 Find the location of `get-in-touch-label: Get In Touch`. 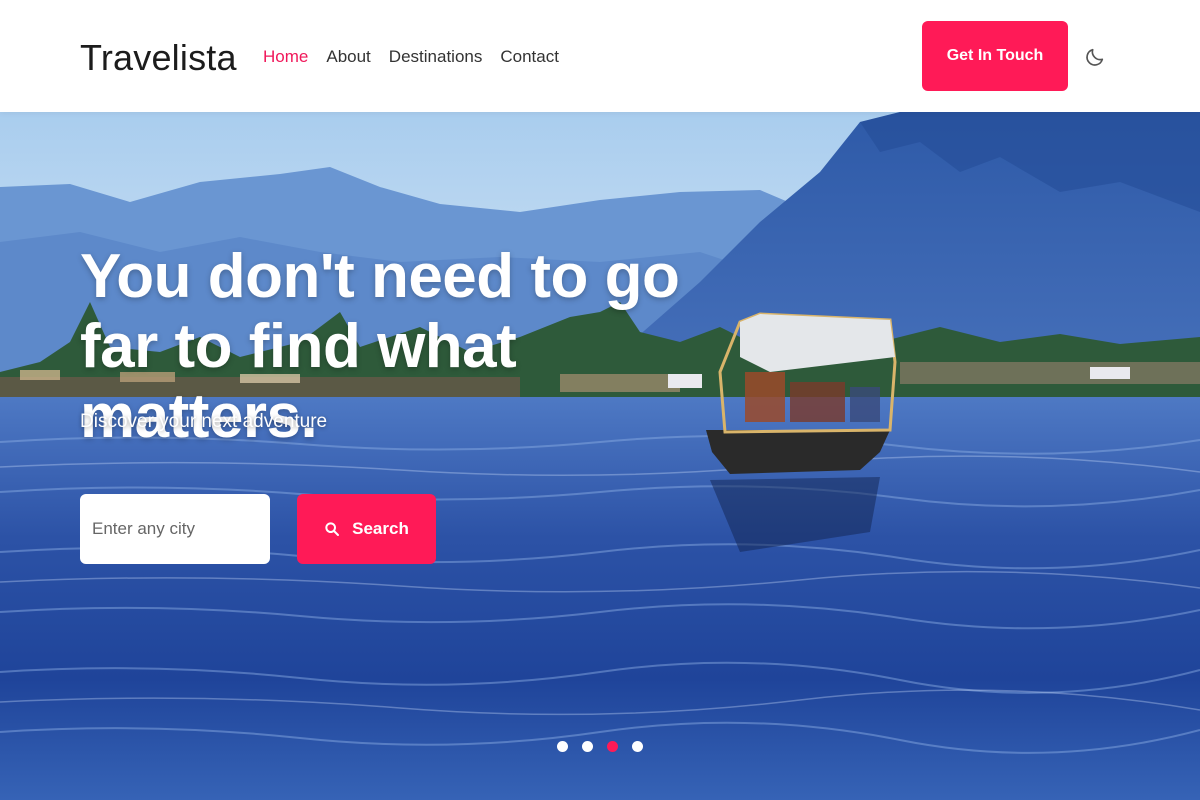

get-in-touch-label: Get In Touch is located at coordinates (995, 55).